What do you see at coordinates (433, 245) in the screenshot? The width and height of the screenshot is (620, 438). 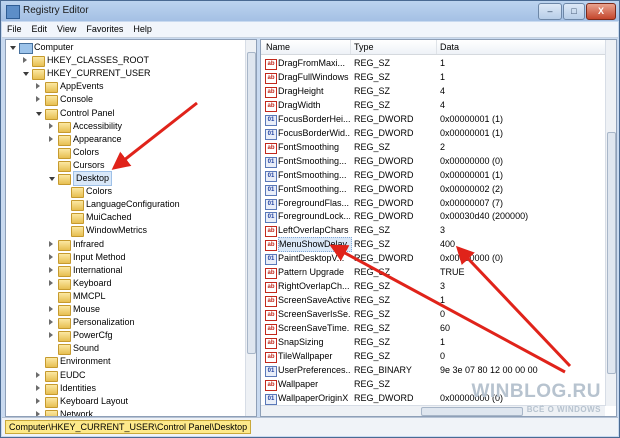 I see `value-row: ab MenuShowDelay REG_SZ 400` at bounding box center [433, 245].